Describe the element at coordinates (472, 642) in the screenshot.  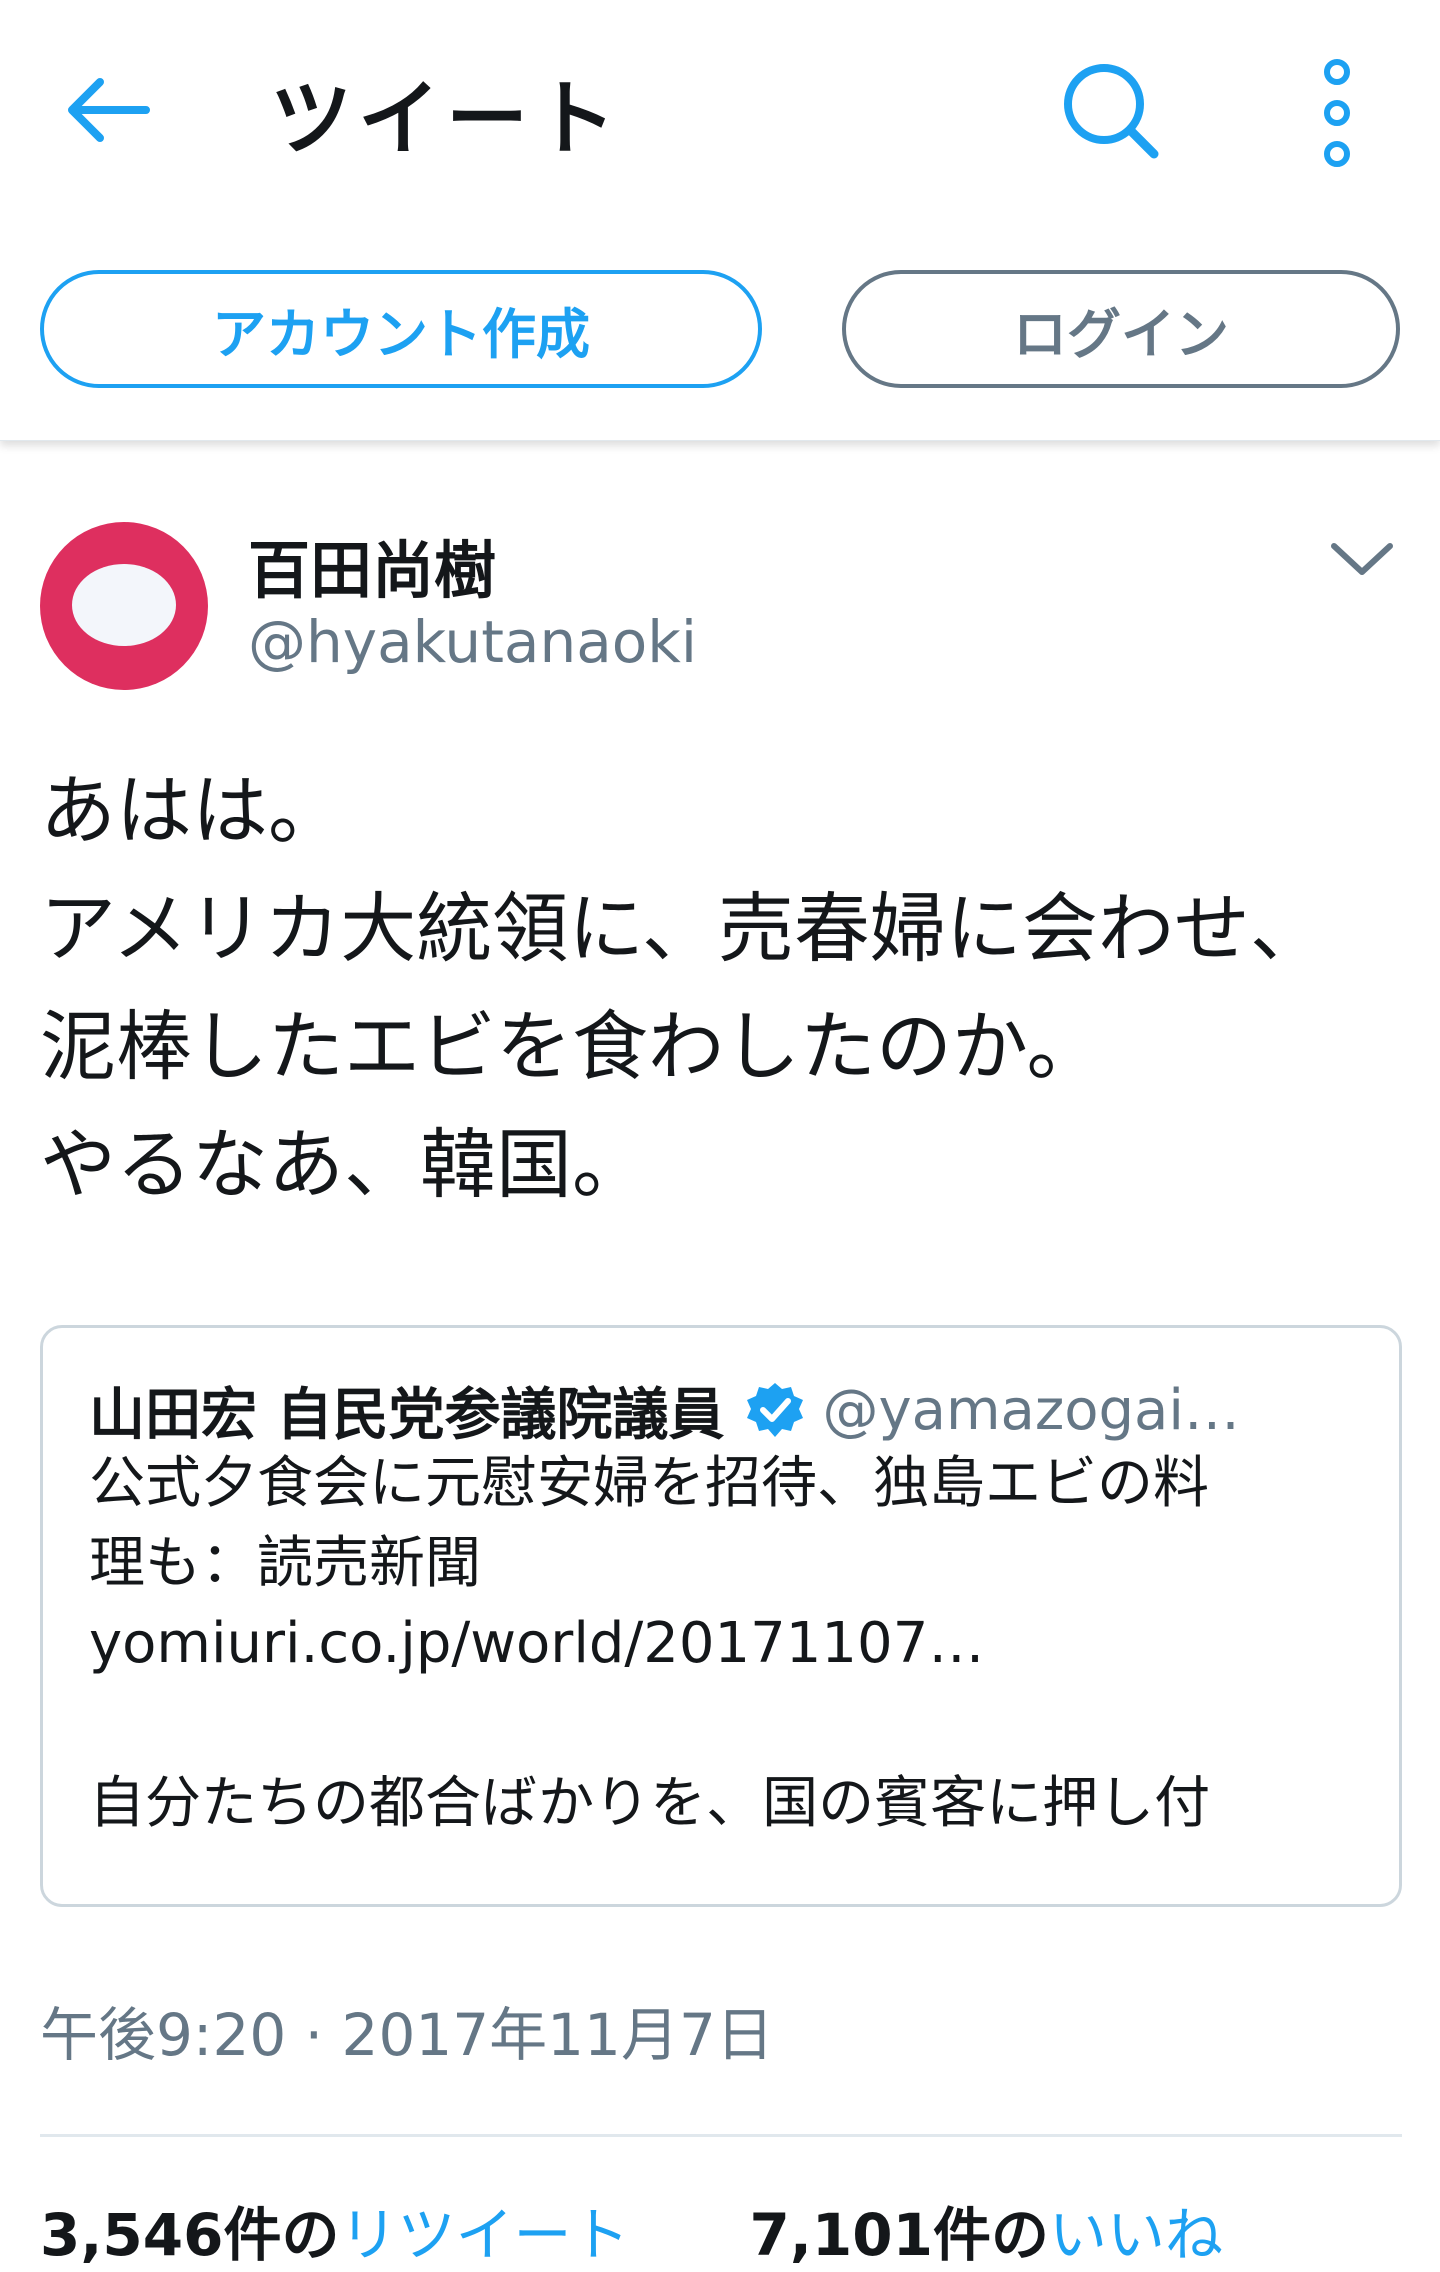
I see `author-handle: @hyakutanaoki` at that location.